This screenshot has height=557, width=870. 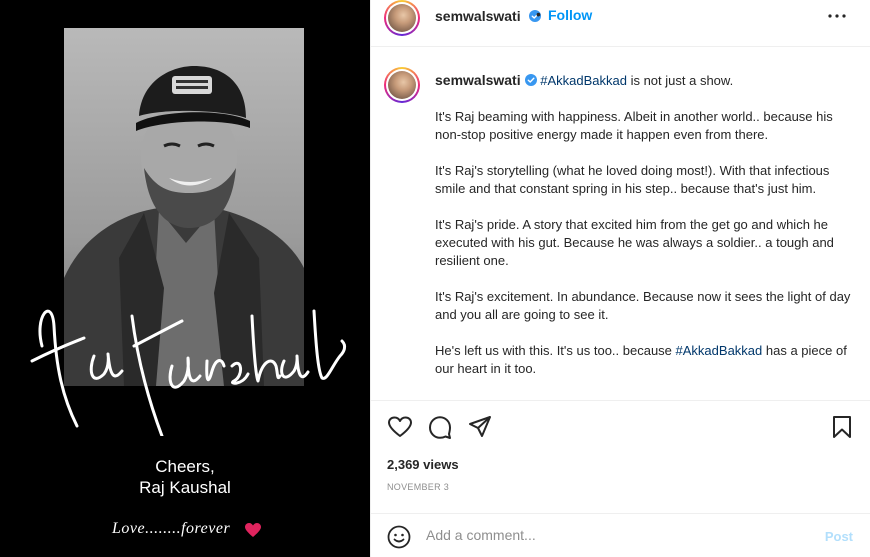 What do you see at coordinates (440, 427) in the screenshot?
I see `comment-icon` at bounding box center [440, 427].